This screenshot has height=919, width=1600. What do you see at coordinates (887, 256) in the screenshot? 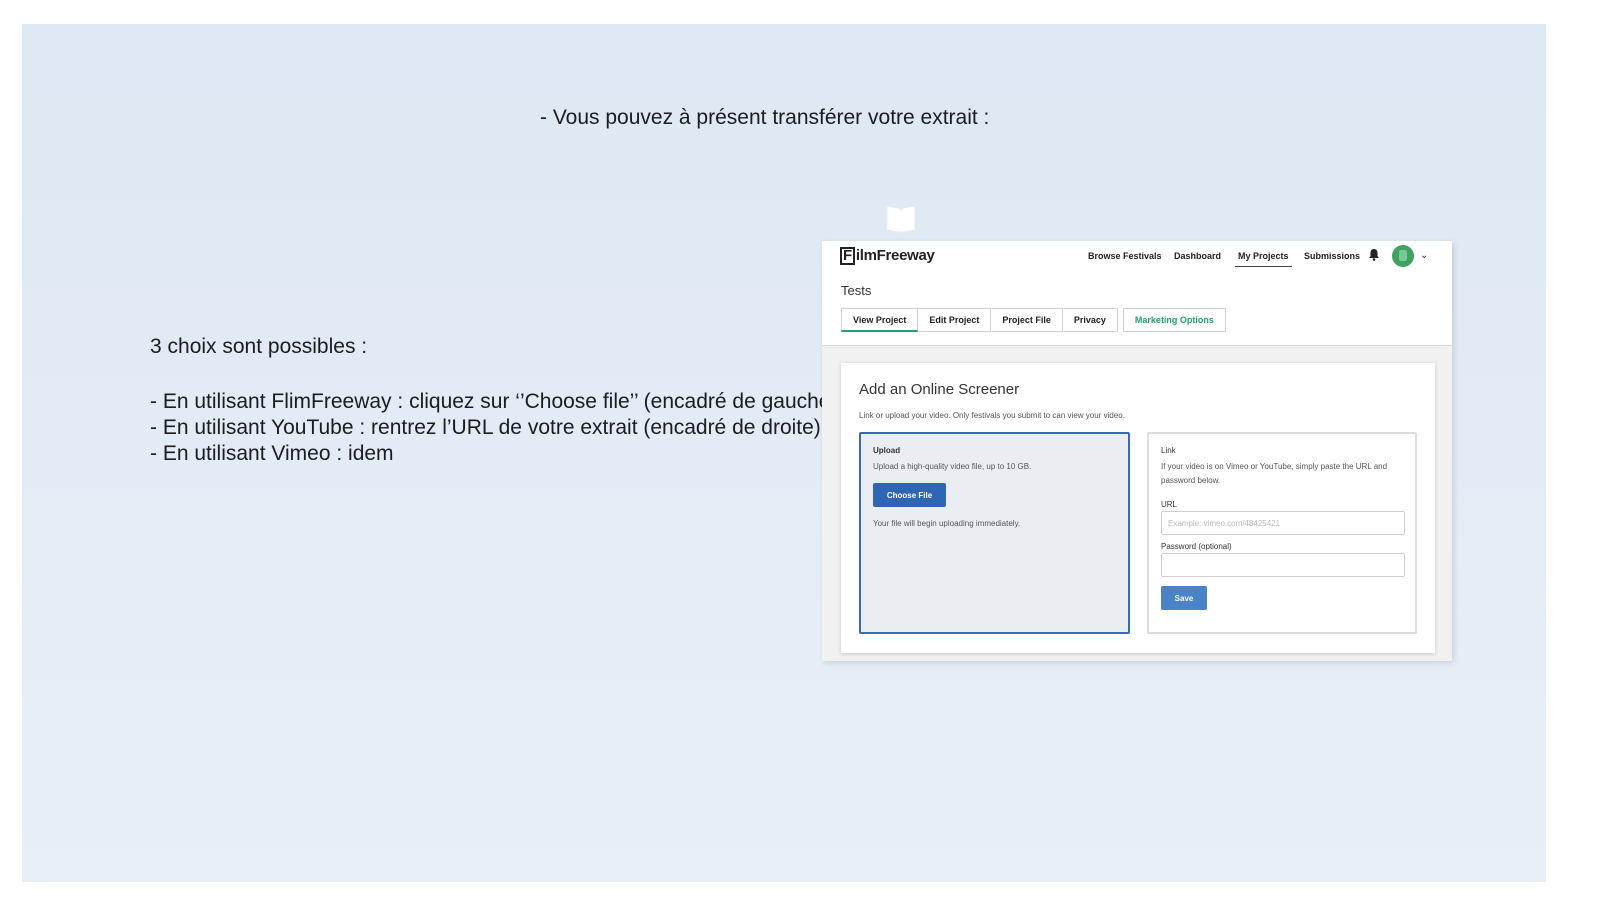
I see `filmfreeway-logo: FilmFreeway` at bounding box center [887, 256].